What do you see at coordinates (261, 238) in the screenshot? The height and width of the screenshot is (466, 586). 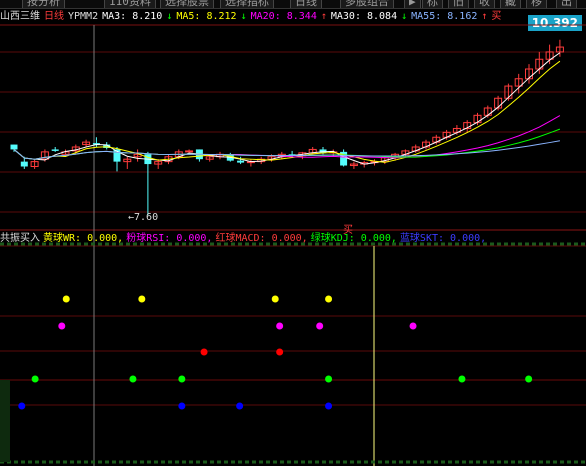 I see `red-ball-value: 红球MACD: 0.000,` at bounding box center [261, 238].